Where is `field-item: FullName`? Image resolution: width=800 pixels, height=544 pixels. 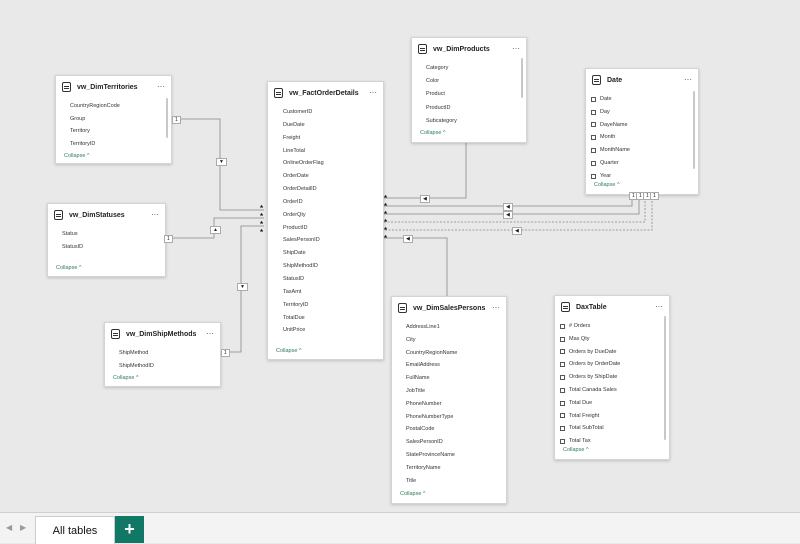 field-item: FullName is located at coordinates (456, 378).